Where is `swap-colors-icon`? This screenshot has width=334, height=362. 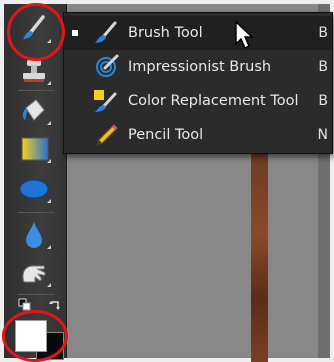
swap-colors-icon is located at coordinates (55, 305).